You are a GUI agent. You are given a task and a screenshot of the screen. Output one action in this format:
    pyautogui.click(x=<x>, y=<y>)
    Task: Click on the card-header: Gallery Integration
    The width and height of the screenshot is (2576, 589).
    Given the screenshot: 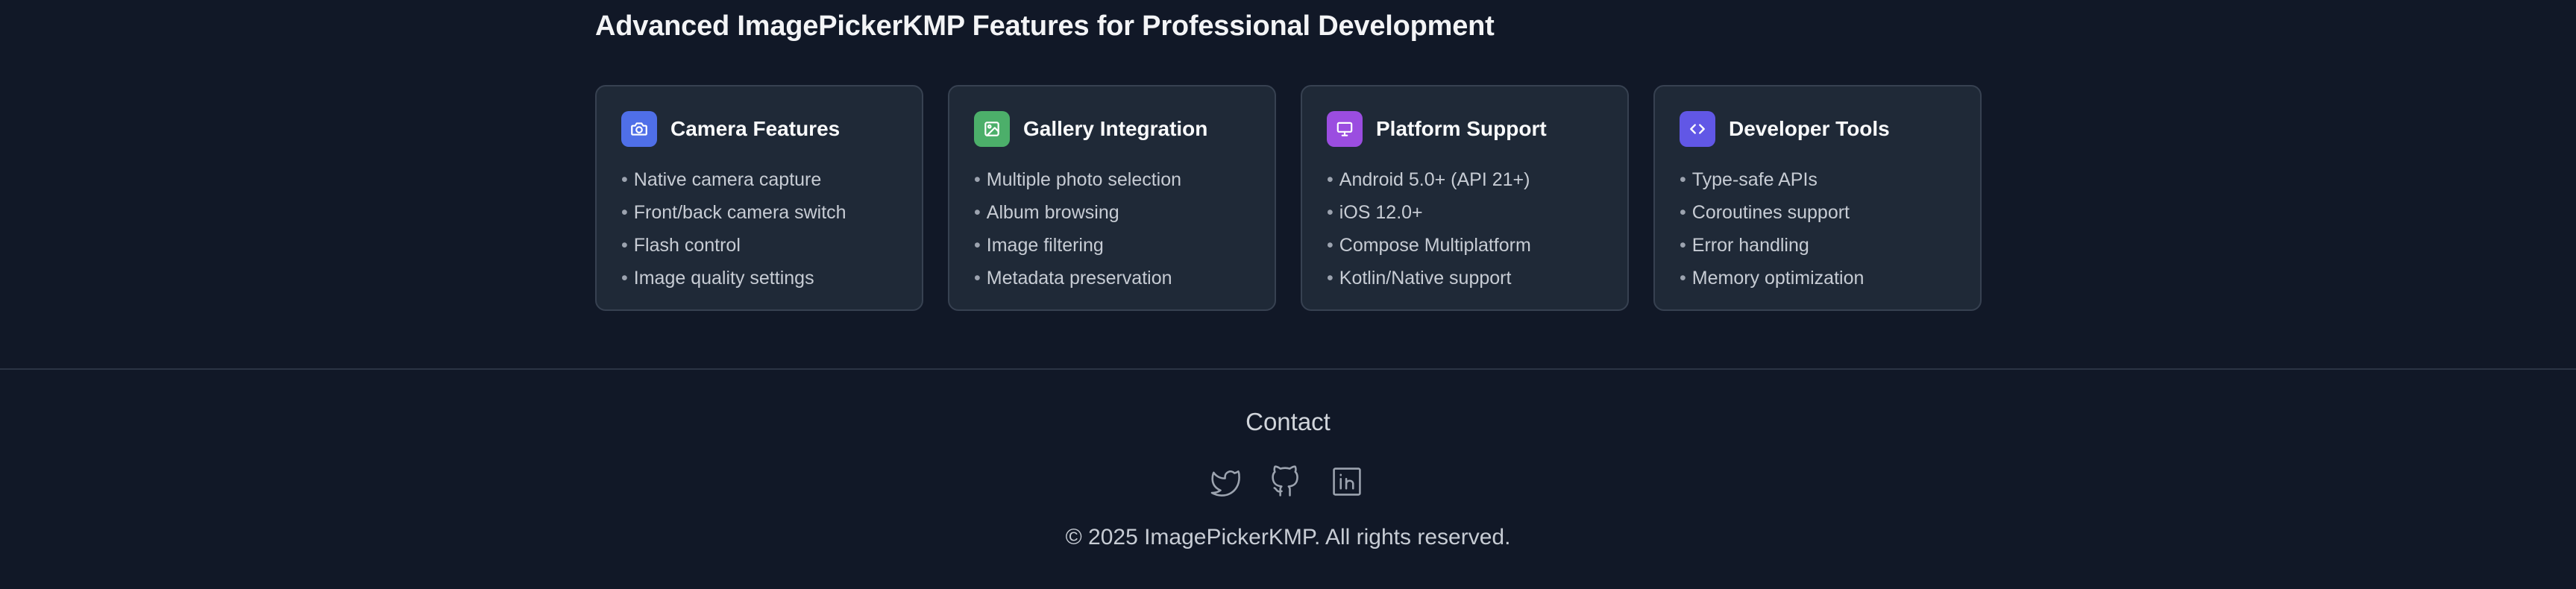 What is the action you would take?
    pyautogui.click(x=1112, y=129)
    